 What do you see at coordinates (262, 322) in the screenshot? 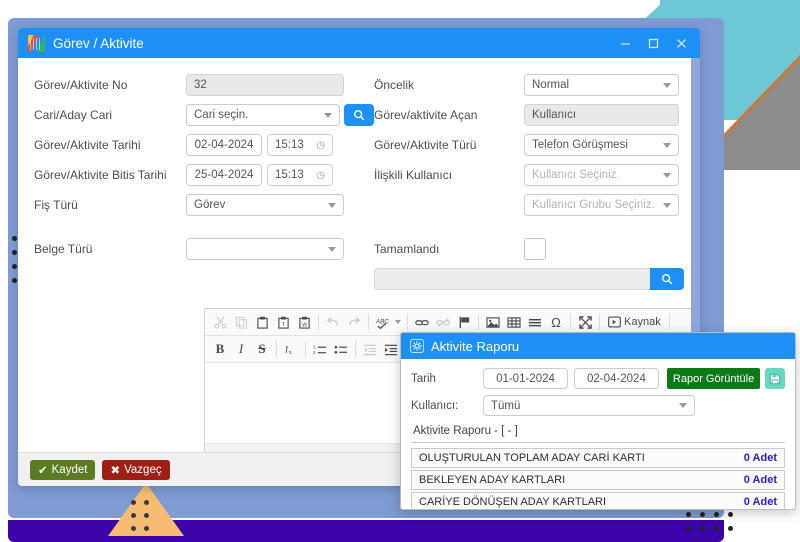
I see `paste-icon` at bounding box center [262, 322].